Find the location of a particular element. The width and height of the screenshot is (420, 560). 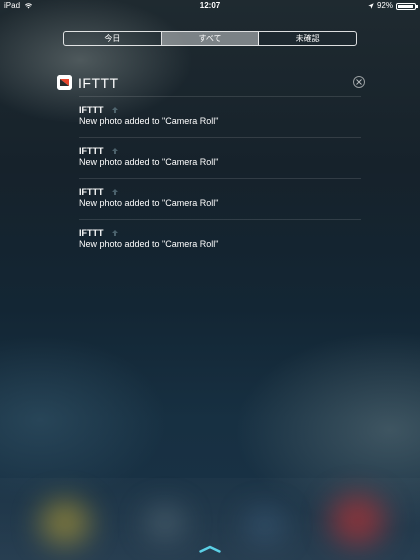

tab-all: すべて is located at coordinates (210, 38).